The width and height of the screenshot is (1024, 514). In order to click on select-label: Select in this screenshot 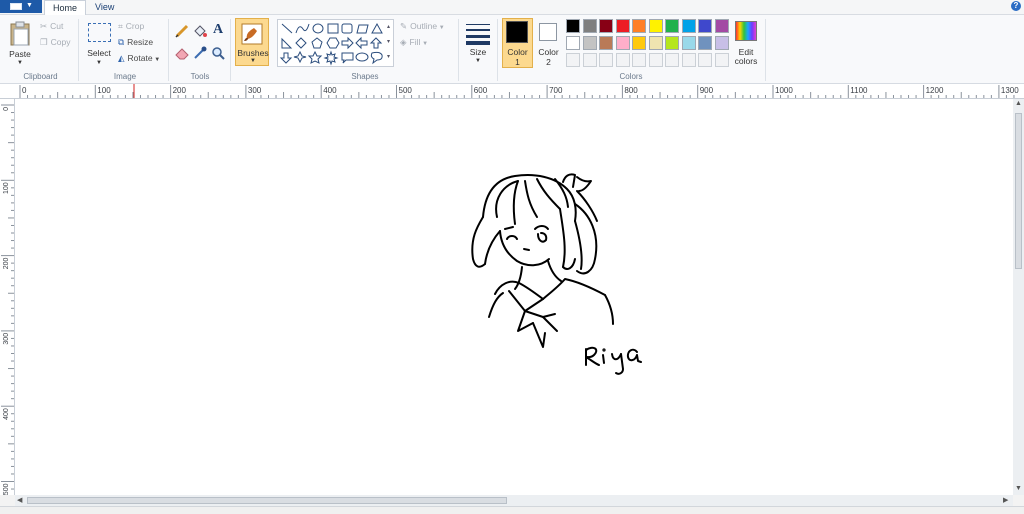, I will do `click(99, 53)`.